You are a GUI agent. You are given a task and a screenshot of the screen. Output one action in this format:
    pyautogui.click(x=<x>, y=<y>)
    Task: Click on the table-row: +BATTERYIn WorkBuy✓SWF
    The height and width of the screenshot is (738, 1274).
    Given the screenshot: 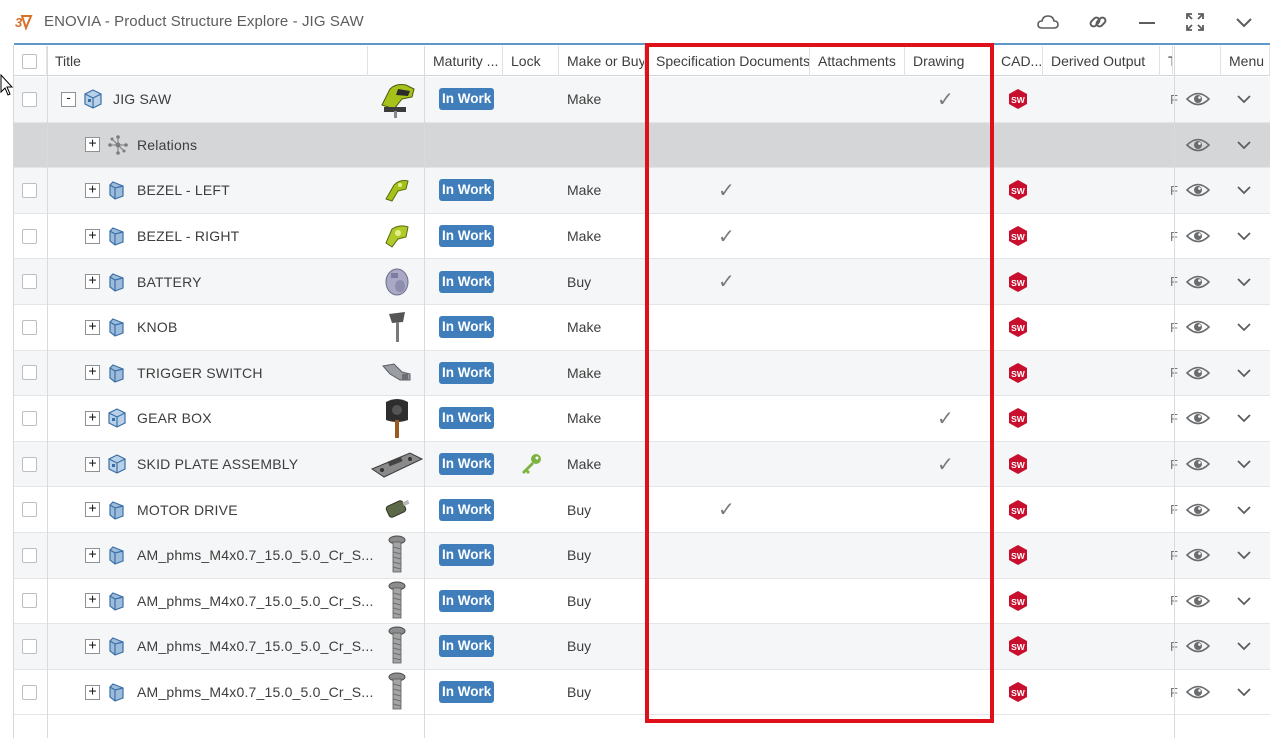 What is the action you would take?
    pyautogui.click(x=642, y=282)
    